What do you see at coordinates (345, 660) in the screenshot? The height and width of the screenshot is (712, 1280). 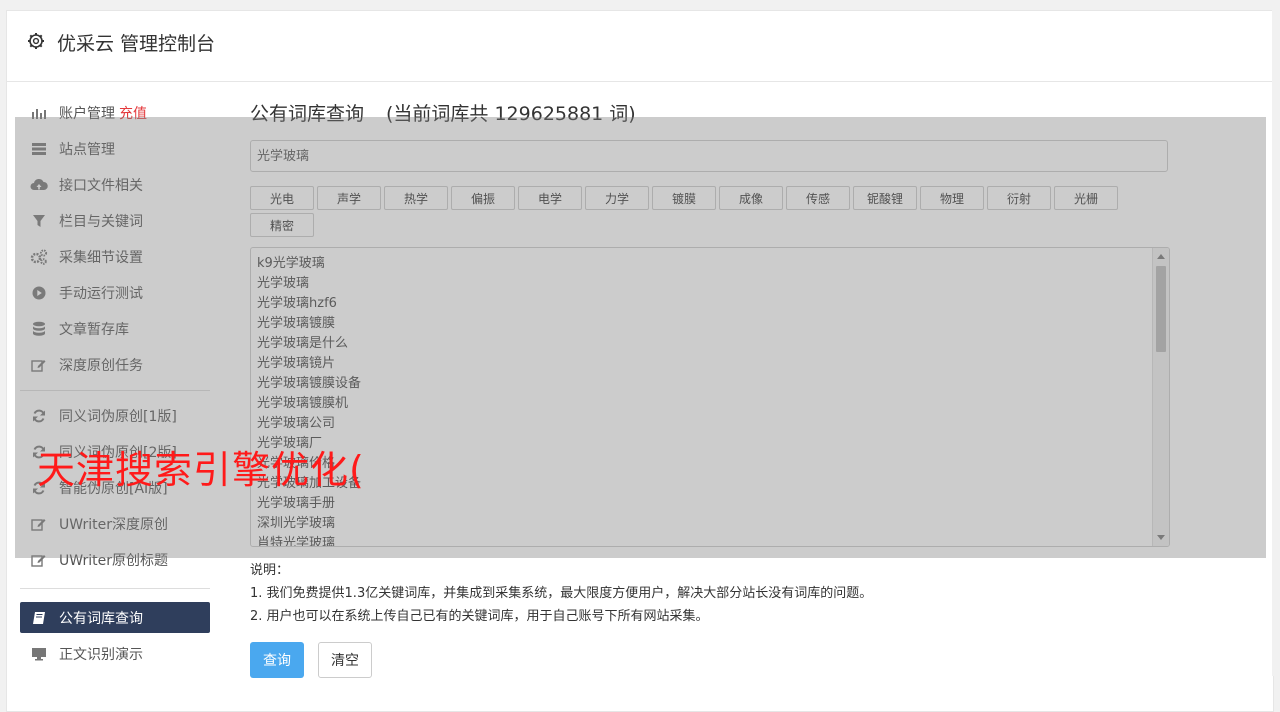 I see `clear-button: 清空` at bounding box center [345, 660].